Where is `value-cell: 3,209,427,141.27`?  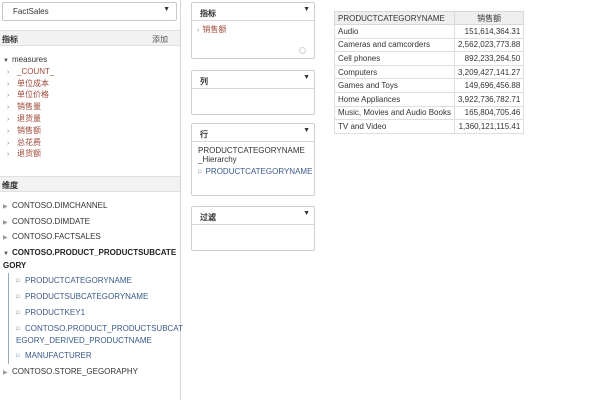 value-cell: 3,209,427,141.27 is located at coordinates (489, 72).